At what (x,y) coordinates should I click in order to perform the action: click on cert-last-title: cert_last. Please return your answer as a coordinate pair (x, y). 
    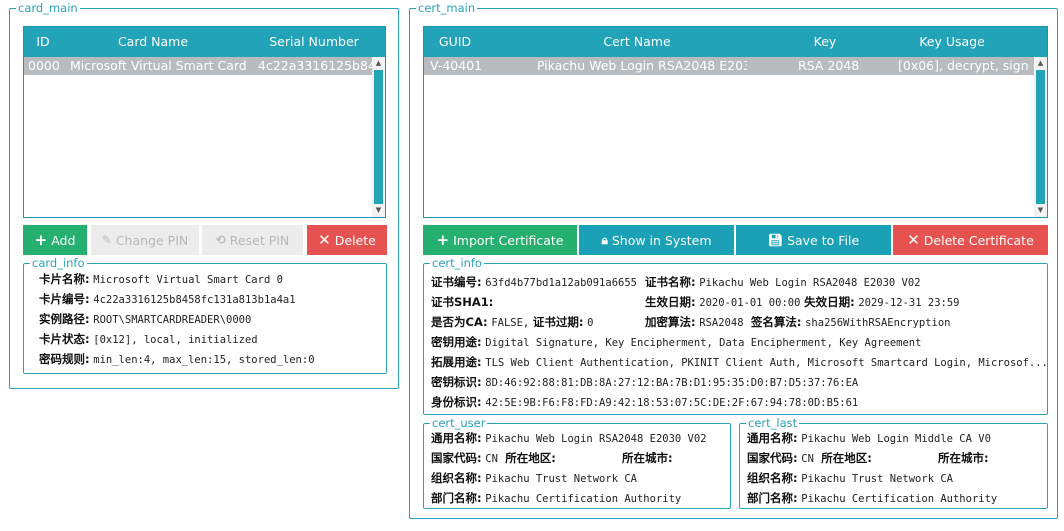
    Looking at the image, I should click on (773, 423).